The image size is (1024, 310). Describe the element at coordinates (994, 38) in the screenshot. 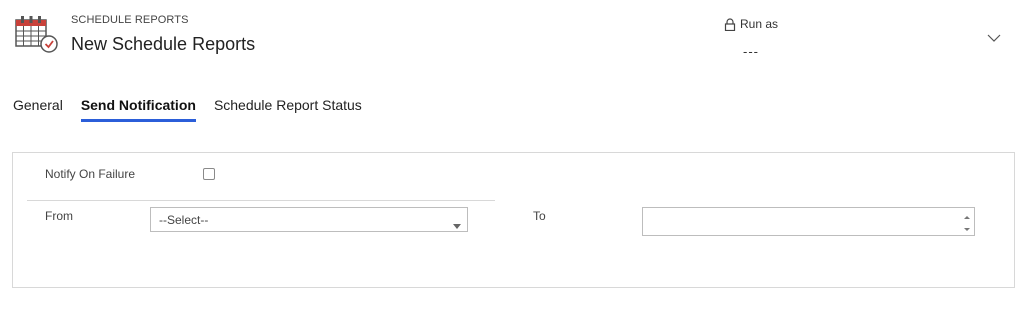

I see `chevron-down-icon` at that location.